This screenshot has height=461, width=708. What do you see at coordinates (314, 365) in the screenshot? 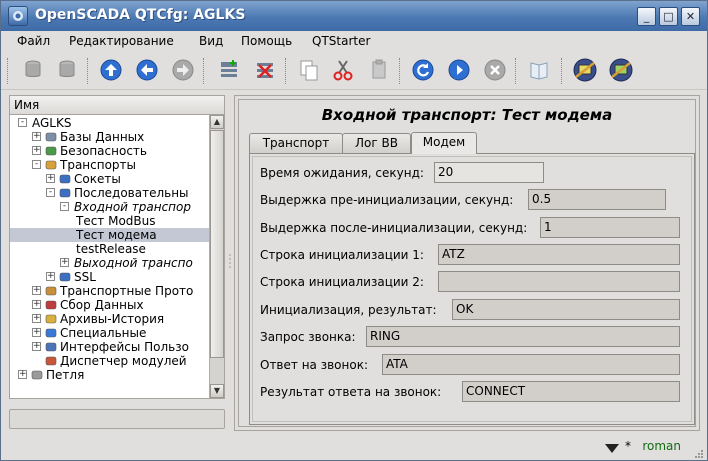
I see `ring-answer-label: Ответ на звонок:` at bounding box center [314, 365].